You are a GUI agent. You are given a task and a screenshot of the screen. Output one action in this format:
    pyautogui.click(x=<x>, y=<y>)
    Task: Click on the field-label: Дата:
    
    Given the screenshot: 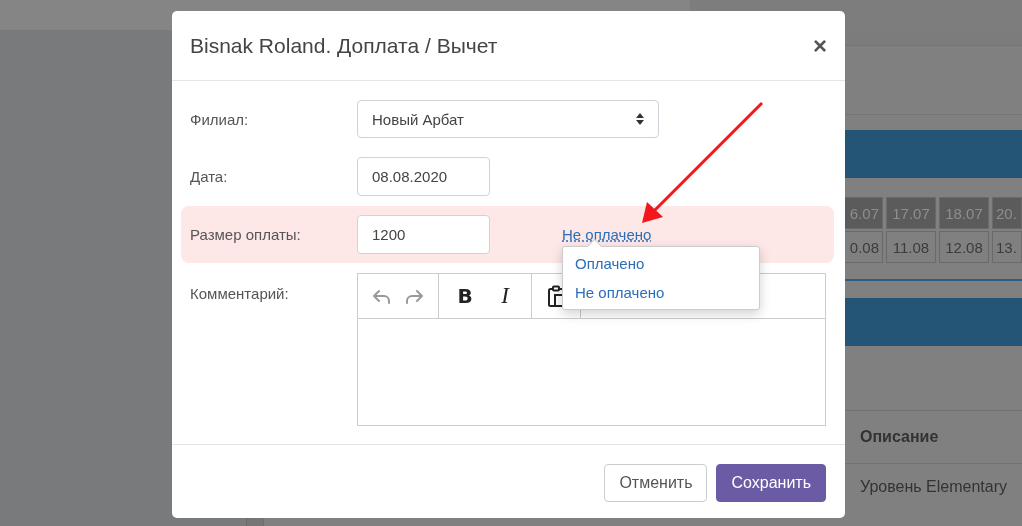 What is the action you would take?
    pyautogui.click(x=209, y=176)
    